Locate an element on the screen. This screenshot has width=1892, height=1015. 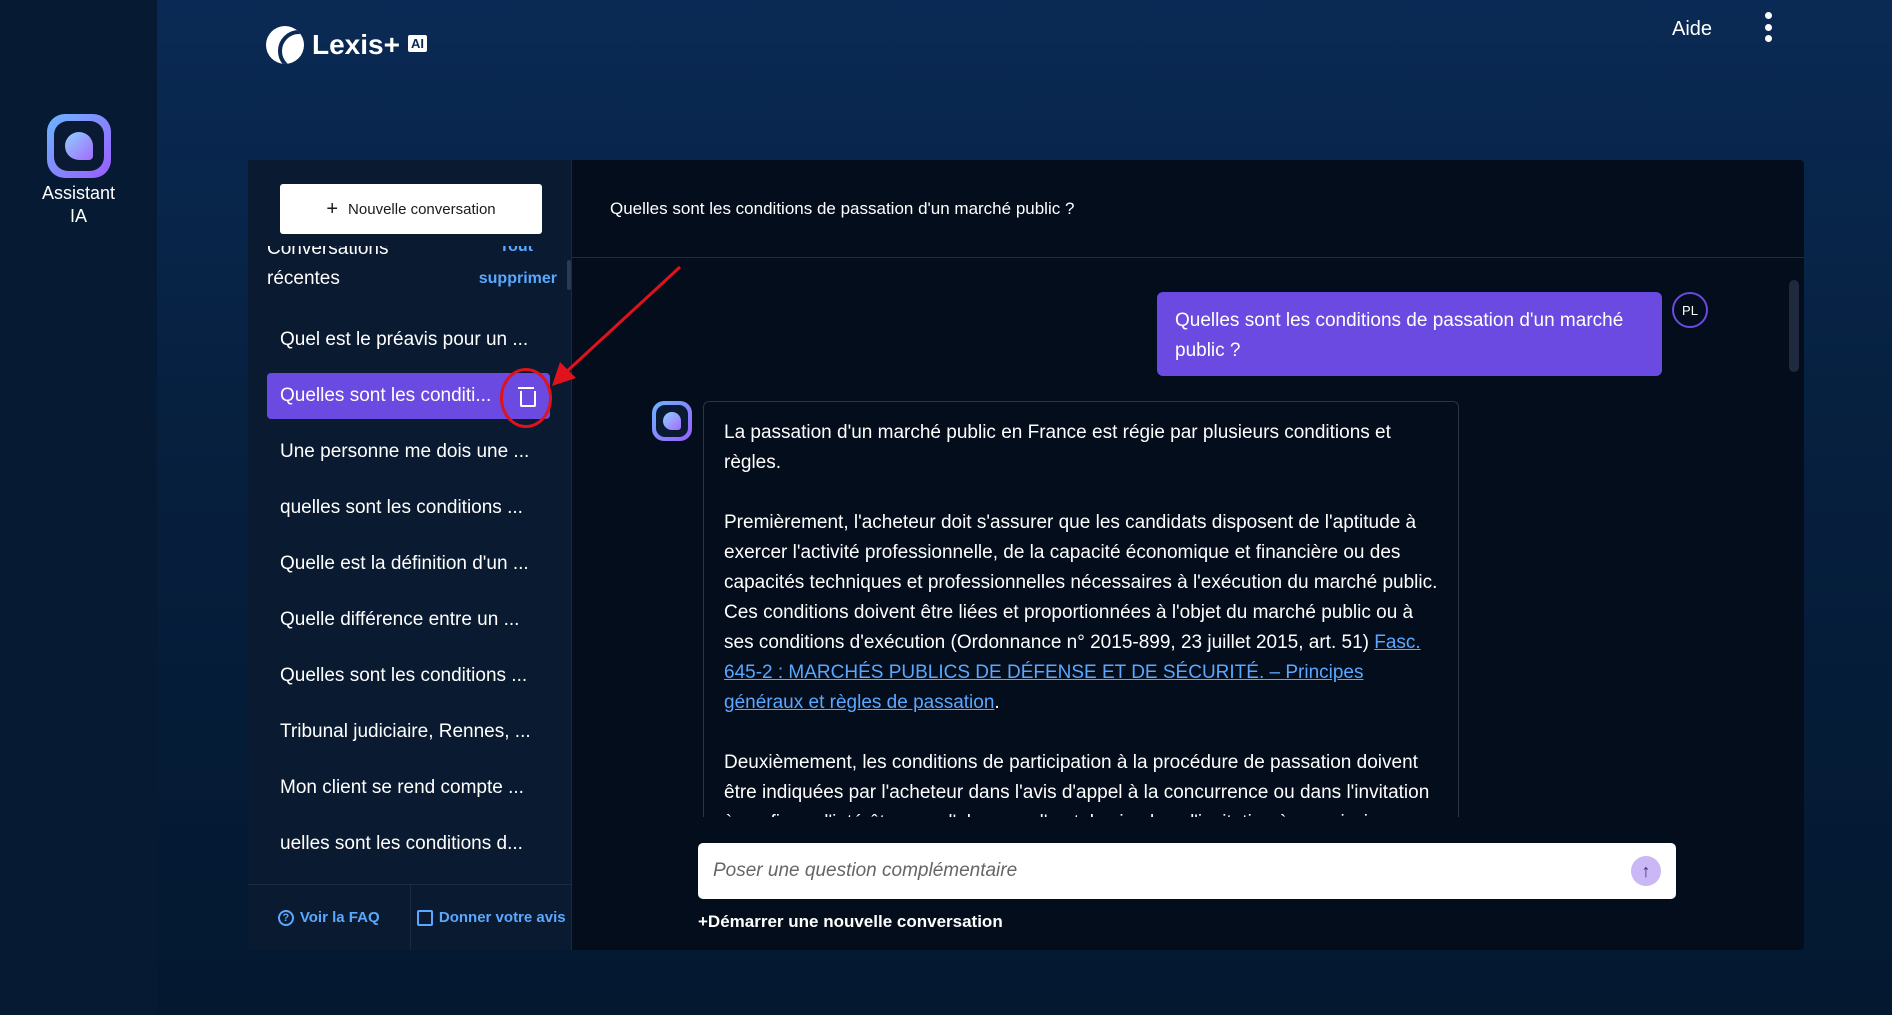
sidebar-footer: ? Voir la FAQ Donner votre avis is located at coordinates (410, 917).